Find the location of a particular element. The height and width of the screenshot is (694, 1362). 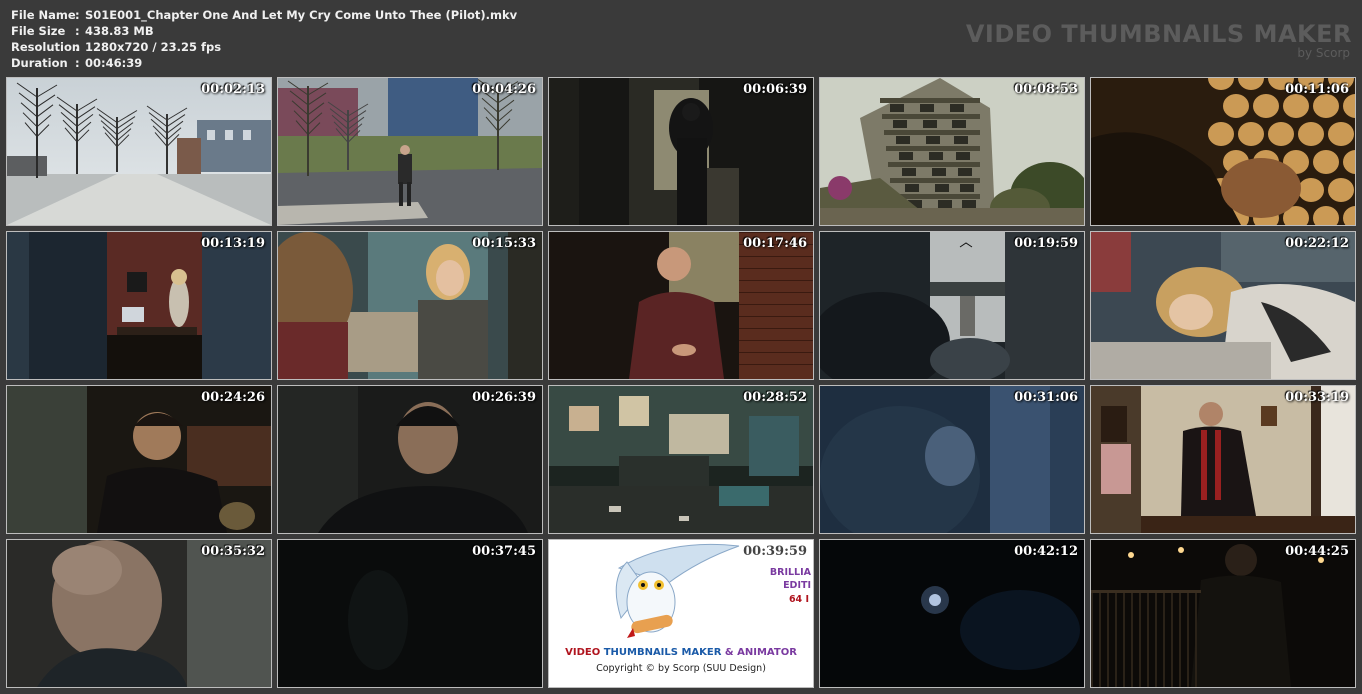

logo-edition-text: EDITI is located at coordinates (797, 585).